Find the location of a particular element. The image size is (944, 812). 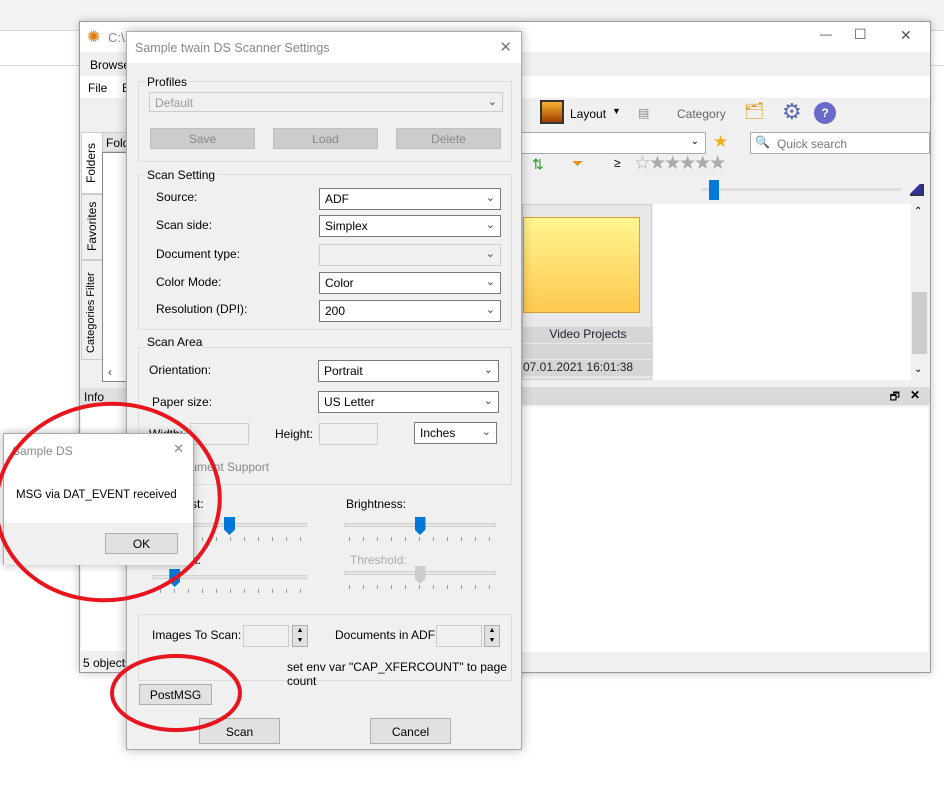

scan-setting-group-label: Scan Setting is located at coordinates (181, 175).